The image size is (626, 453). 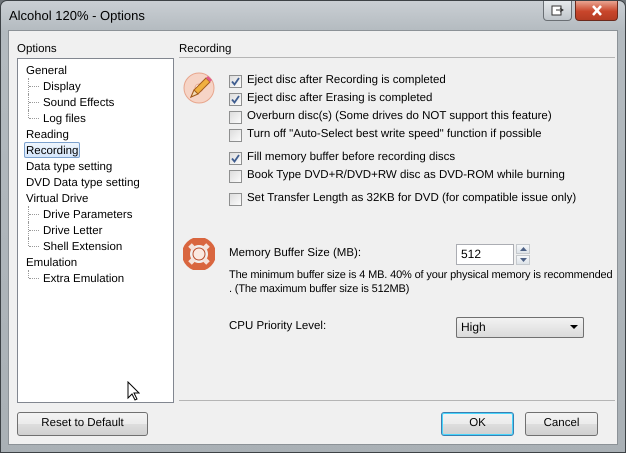 I want to click on tree-item: Drive Letter, so click(x=72, y=230).